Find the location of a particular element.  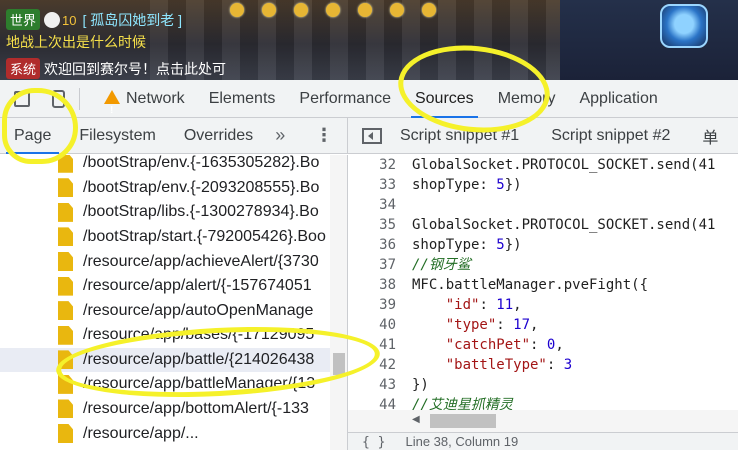

editor-status-bar: { } Line 38, Column 19 is located at coordinates (543, 441).